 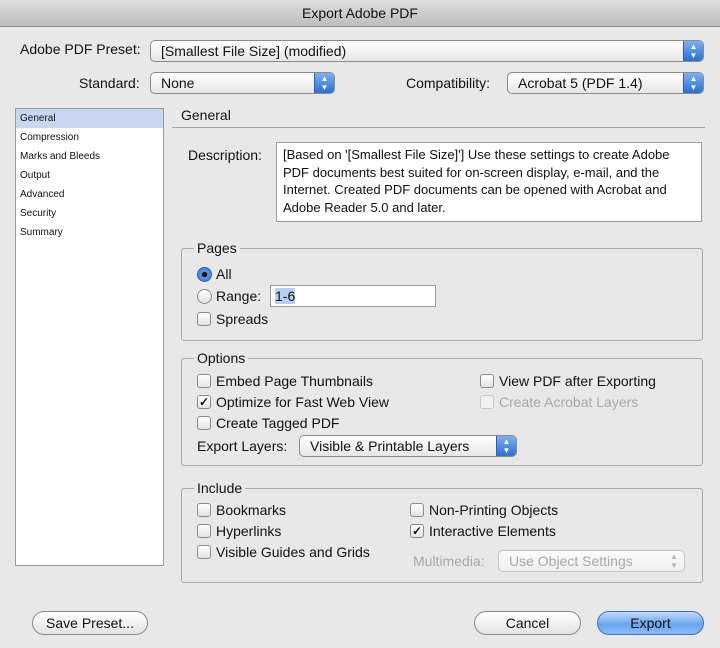 I want to click on acrobat-layers-label: Create Acrobat Layers, so click(x=569, y=402).